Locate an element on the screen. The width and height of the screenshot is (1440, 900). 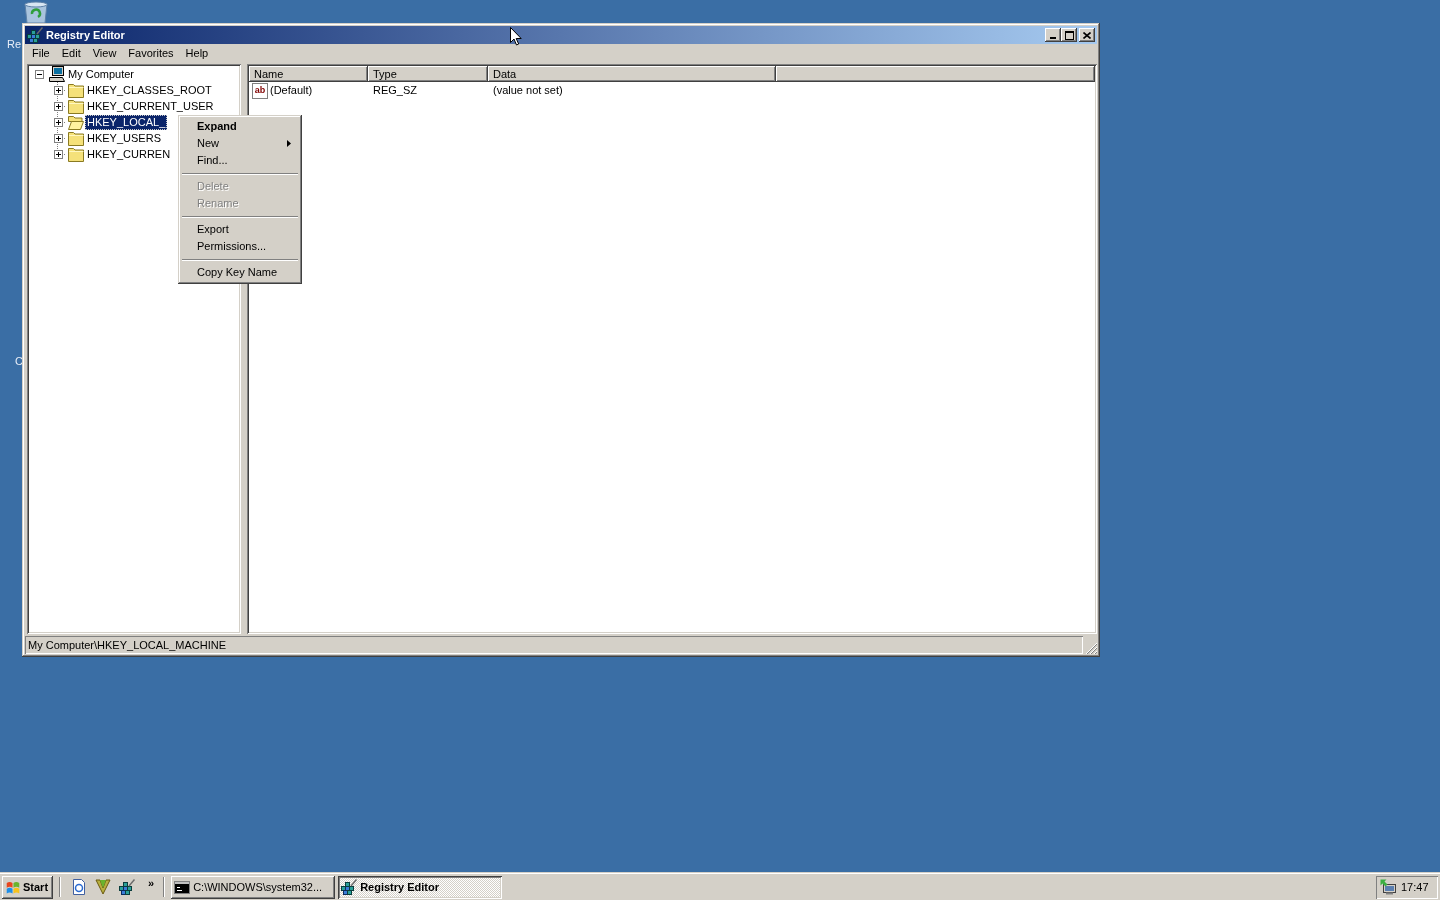
column-header: Data is located at coordinates (632, 74).